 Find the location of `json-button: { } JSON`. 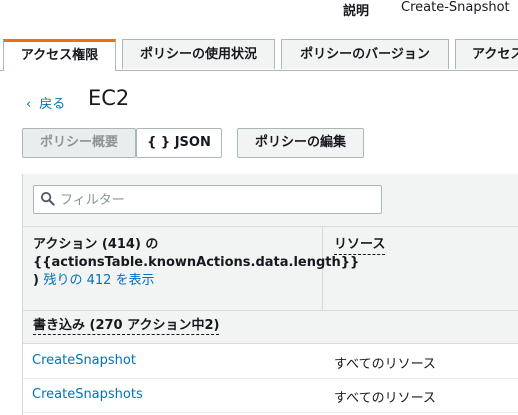

json-button: { } JSON is located at coordinates (179, 143).